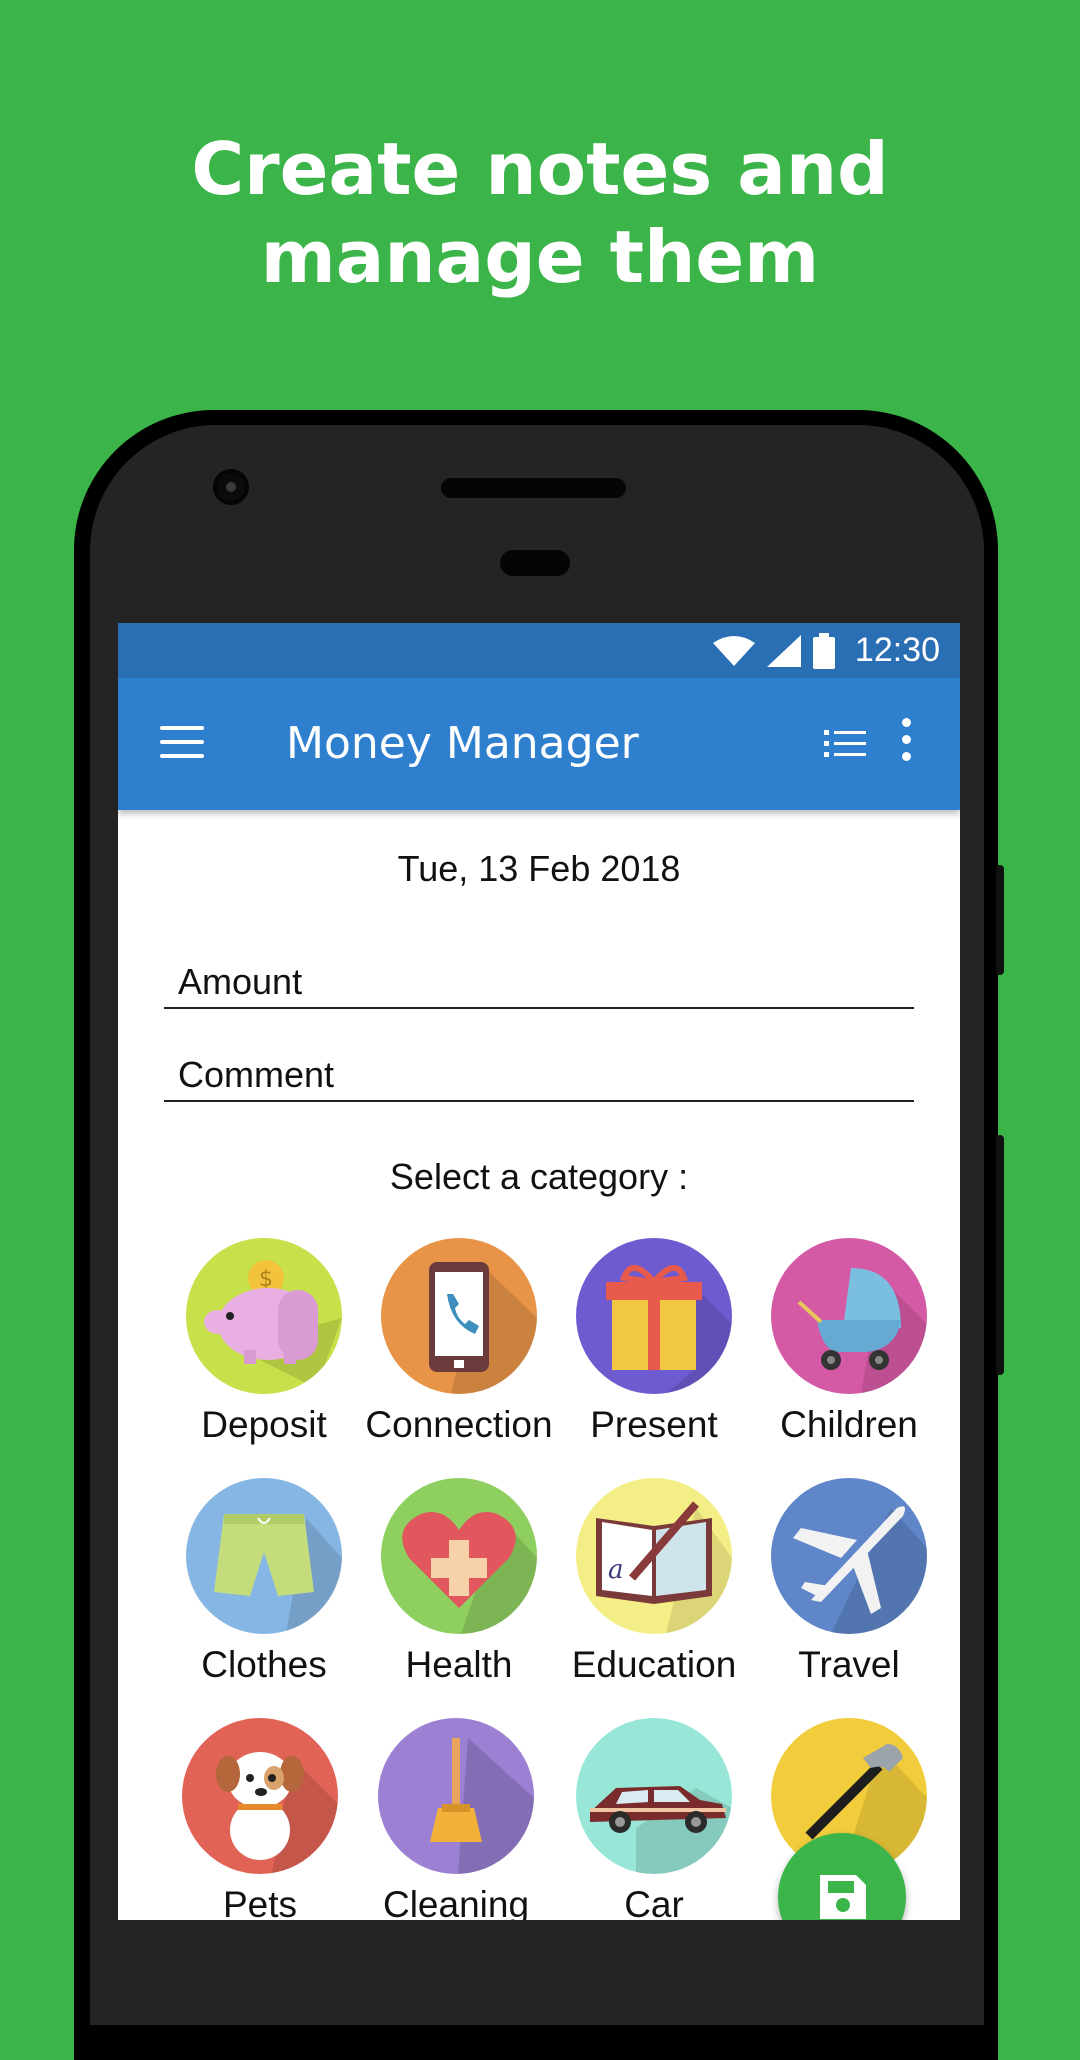 Image resolution: width=1080 pixels, height=2060 pixels. Describe the element at coordinates (231, 487) in the screenshot. I see `front-camera` at that location.